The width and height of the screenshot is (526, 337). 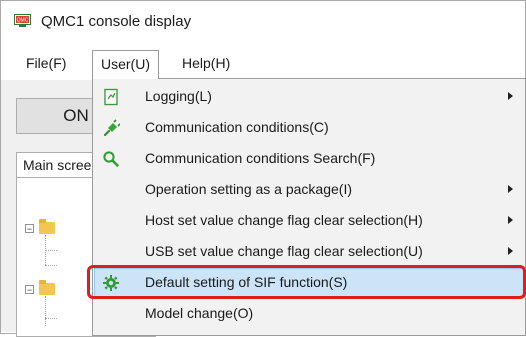 What do you see at coordinates (246, 282) in the screenshot?
I see `menu-item-label: Default setting of SIF function(S)` at bounding box center [246, 282].